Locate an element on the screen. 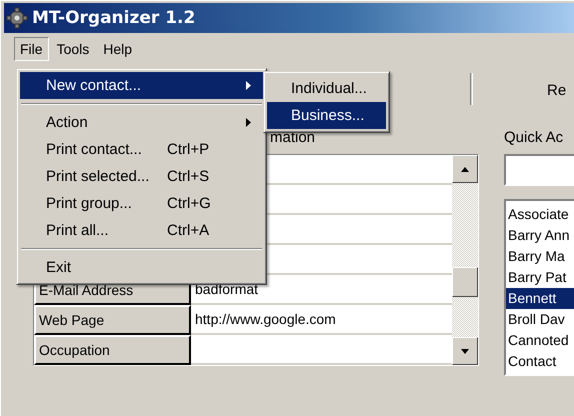 The width and height of the screenshot is (574, 416). scrollbar is located at coordinates (465, 260).